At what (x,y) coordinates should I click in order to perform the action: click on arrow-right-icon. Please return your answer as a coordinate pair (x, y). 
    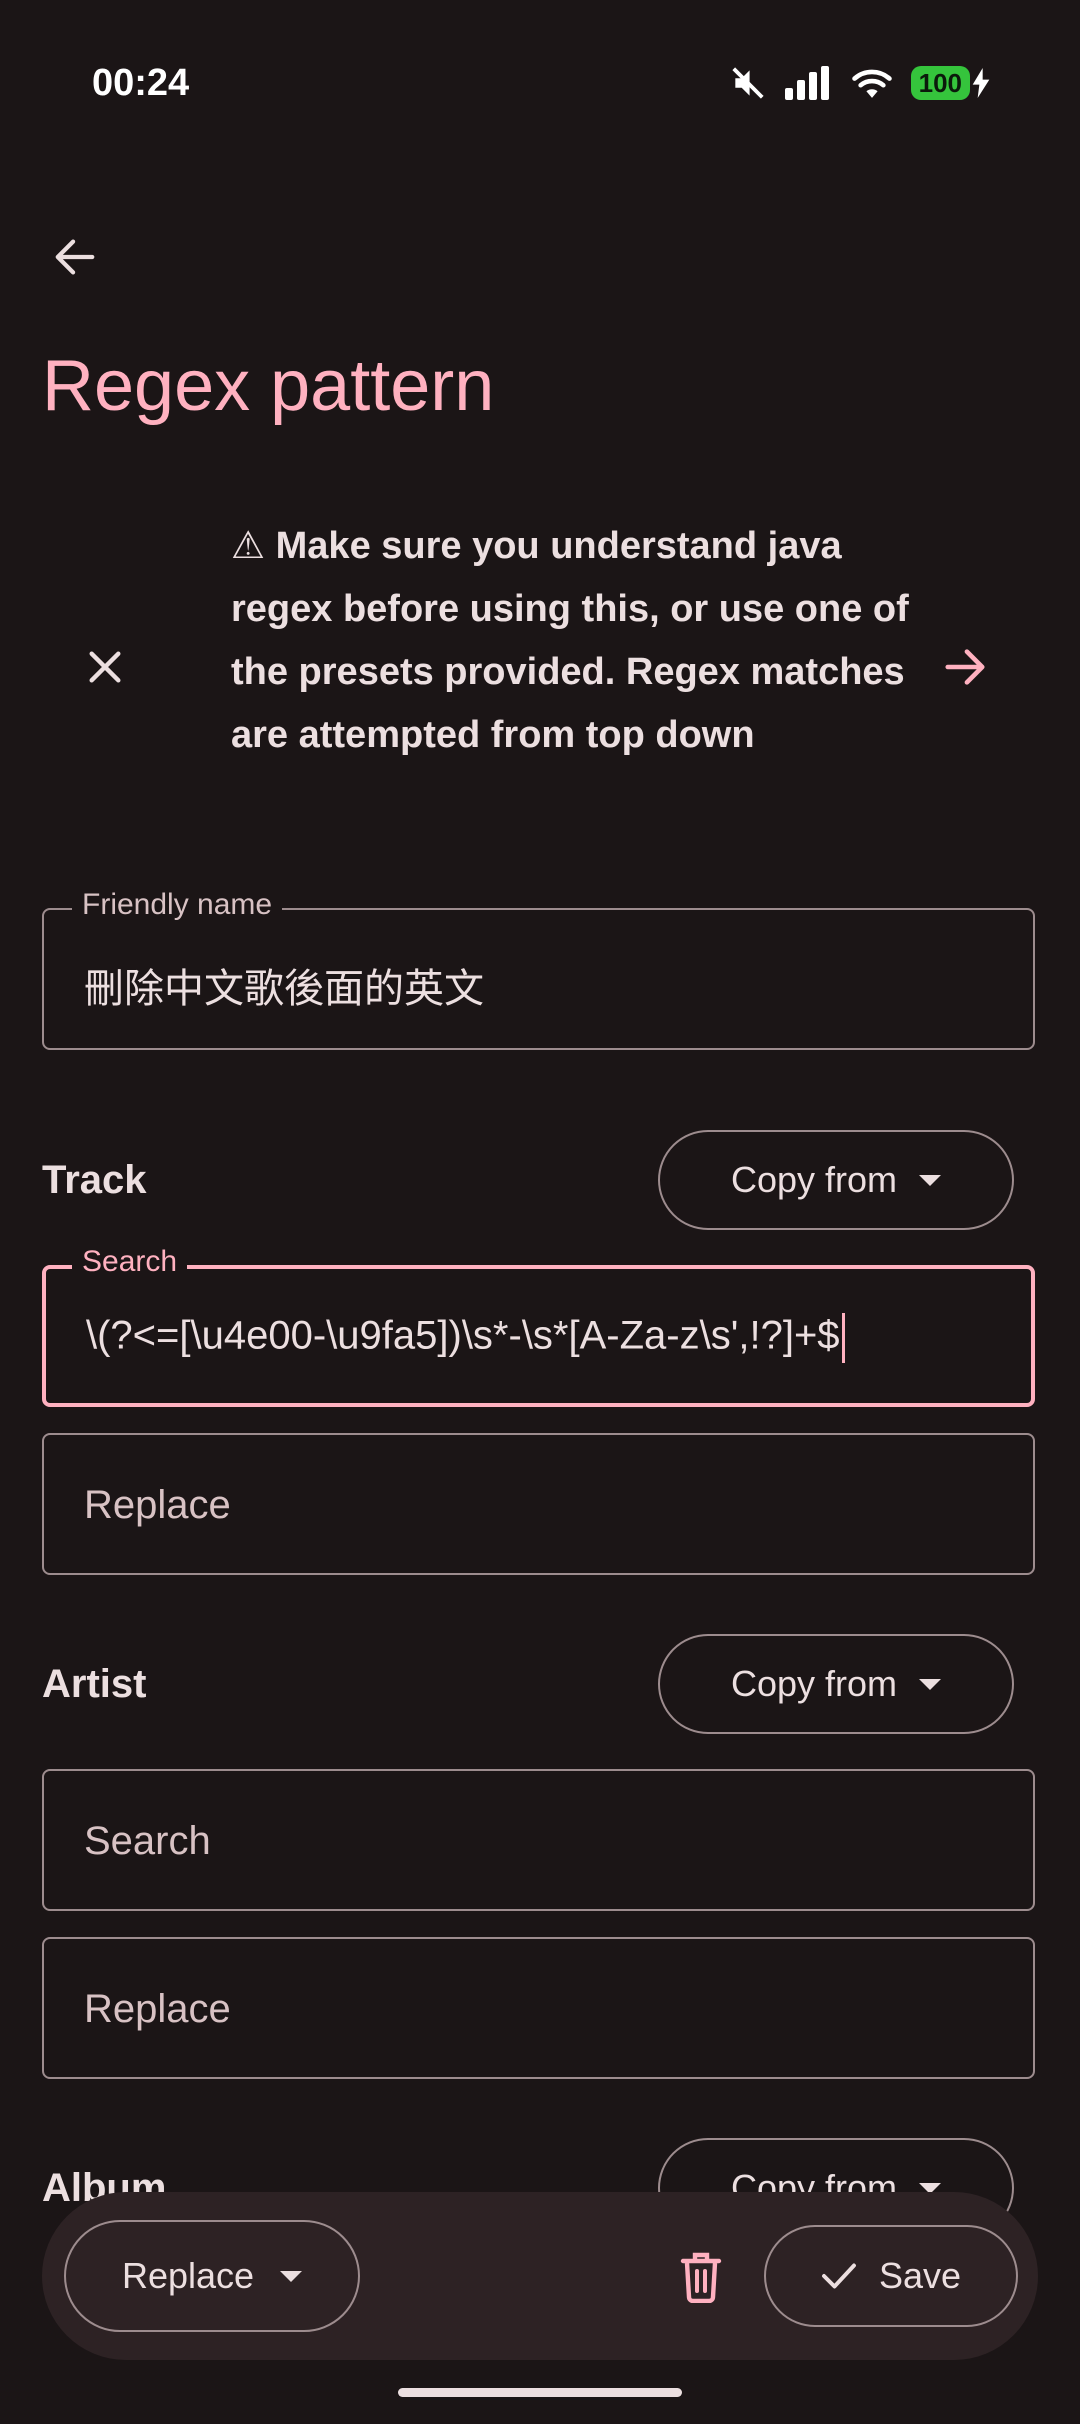
    Looking at the image, I should click on (965, 667).